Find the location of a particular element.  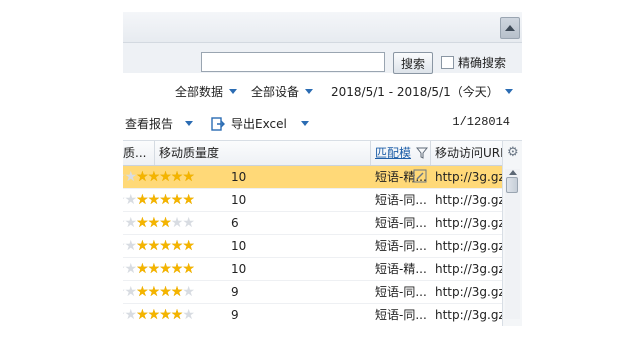

device-dropdown: 全部设备 is located at coordinates (282, 91).